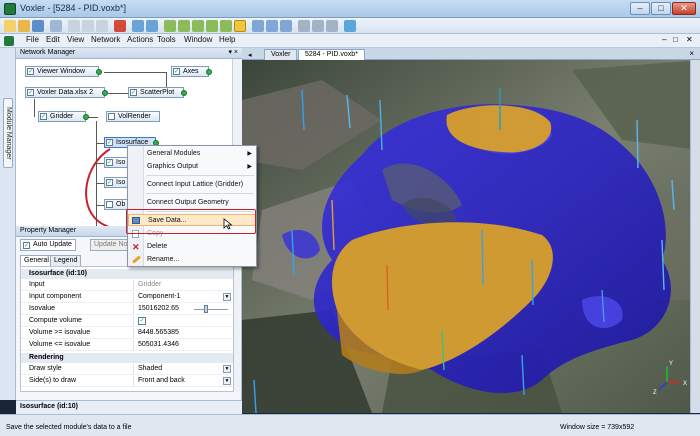 The image size is (700, 436). I want to click on menu-general-modules: General Modules ▶, so click(192, 154).